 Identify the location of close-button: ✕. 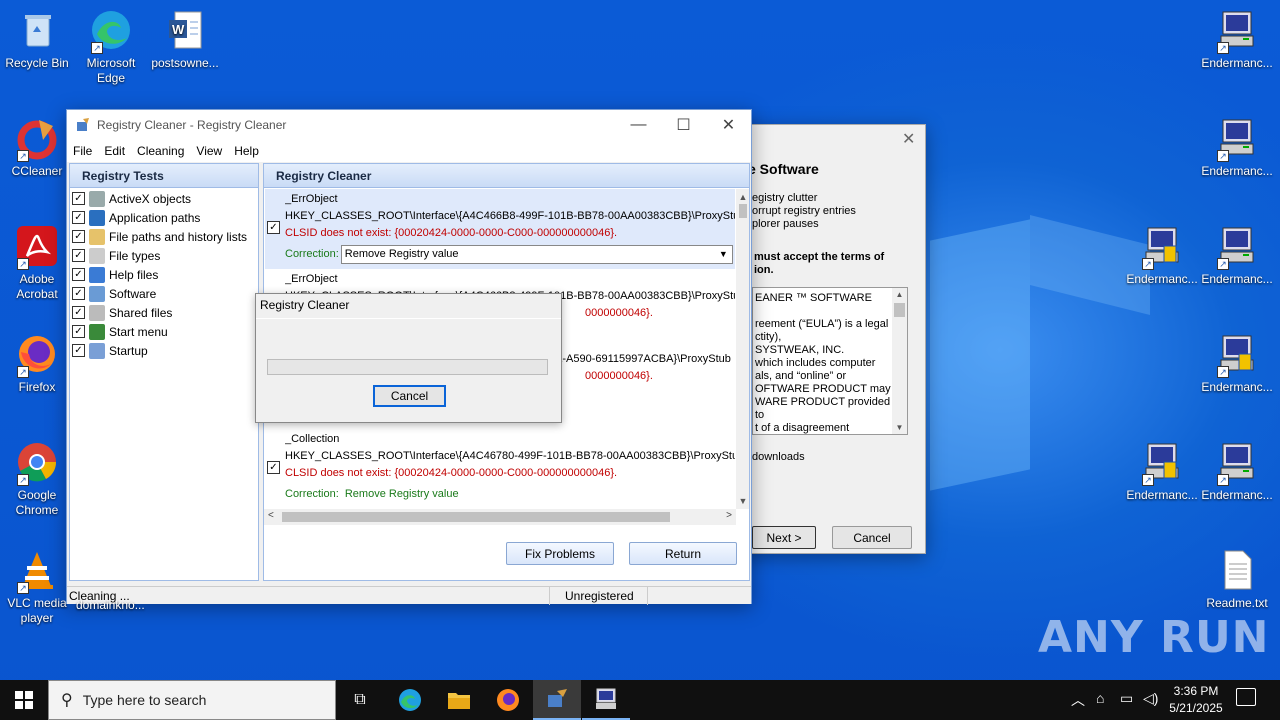
(728, 125).